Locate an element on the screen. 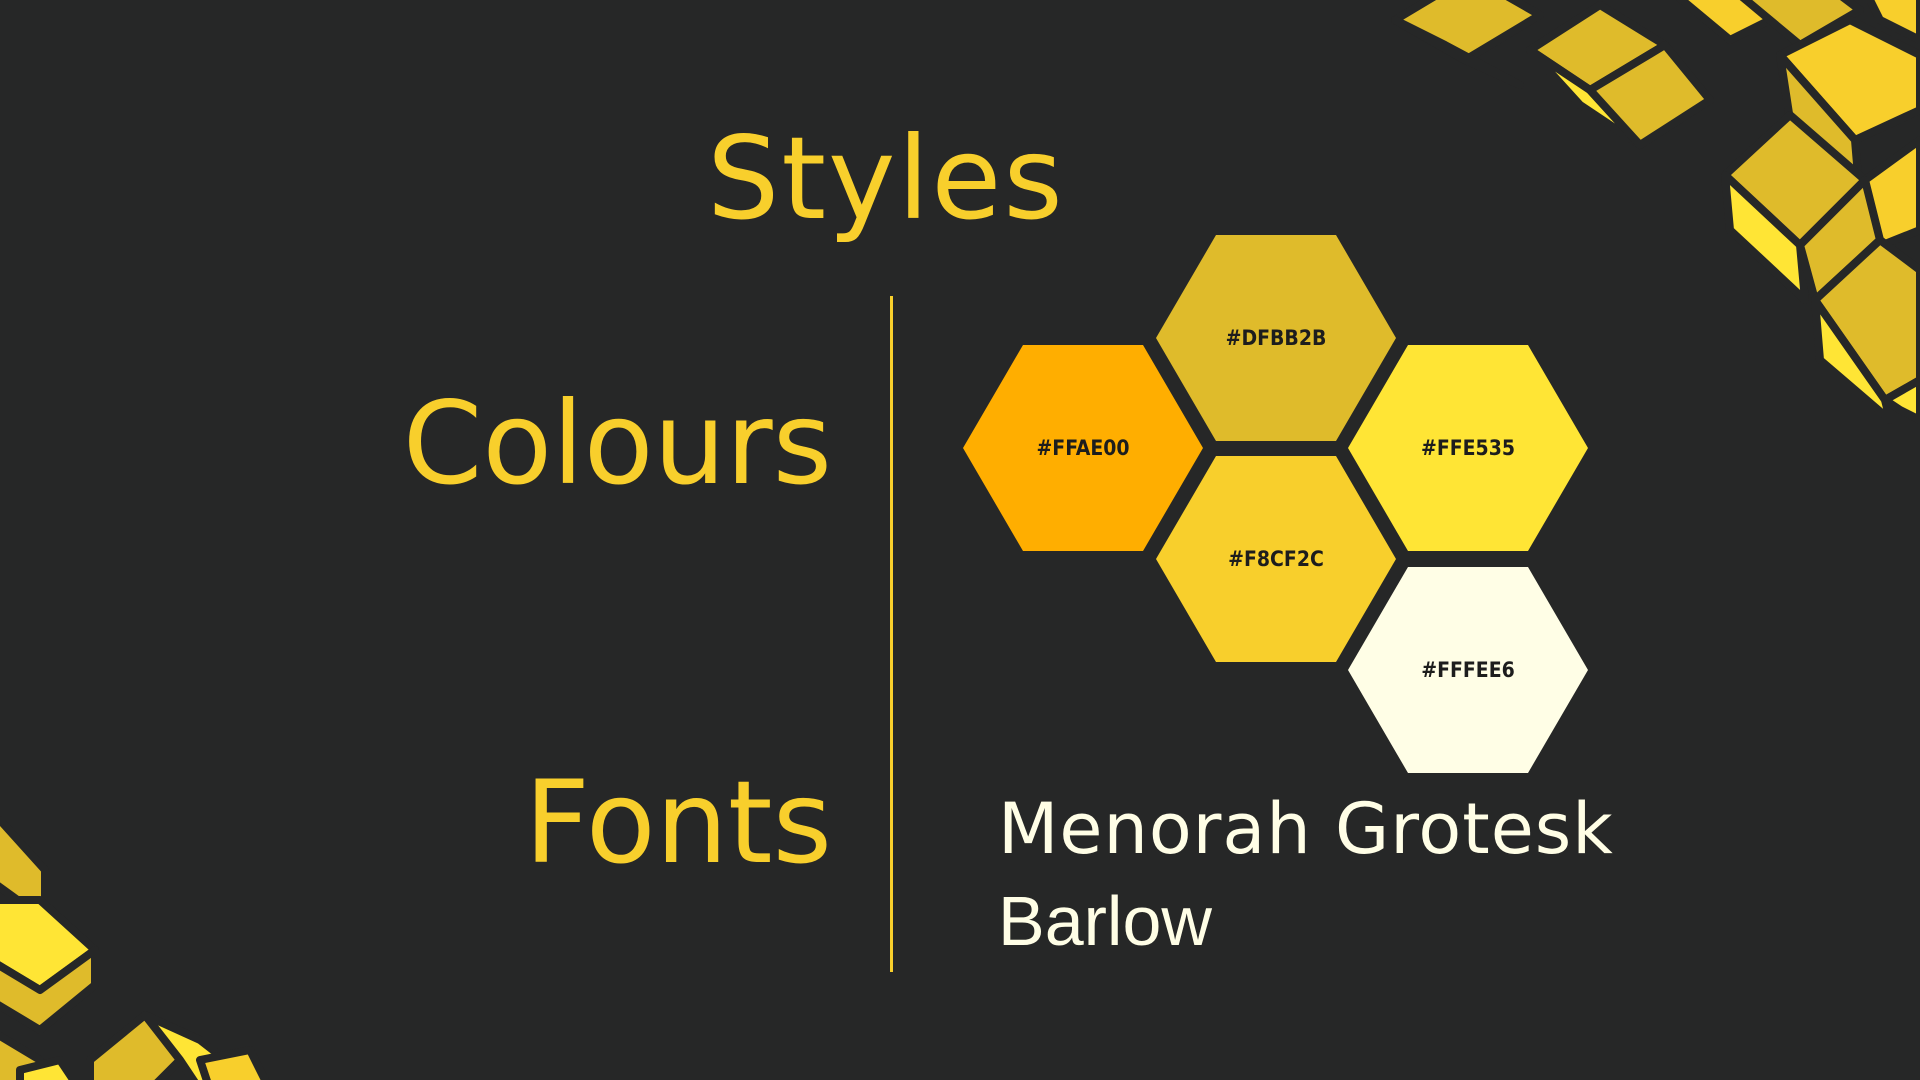 The image size is (1920, 1080). font-name-menorah-grotesk: Menorah Grotesk is located at coordinates (1306, 829).